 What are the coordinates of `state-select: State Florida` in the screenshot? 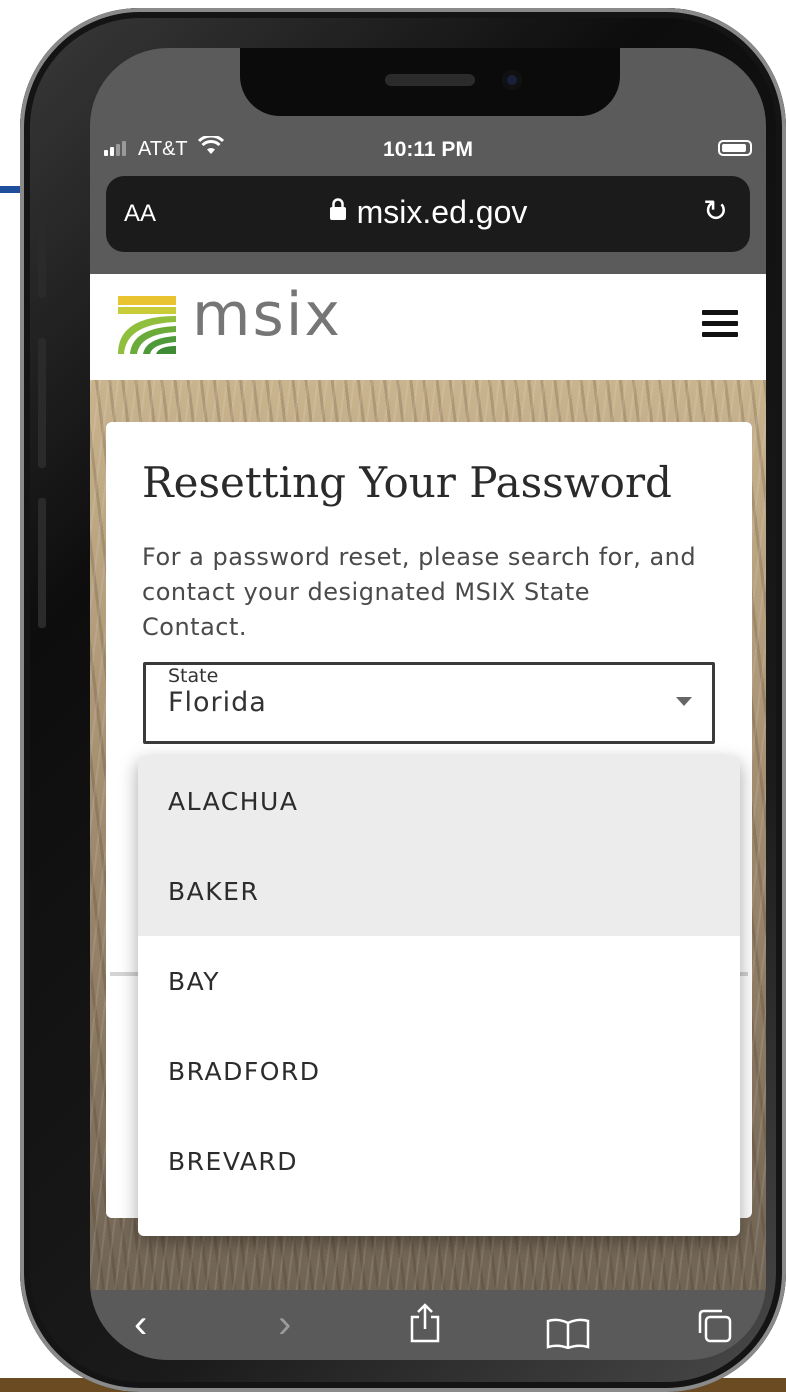 It's located at (429, 703).